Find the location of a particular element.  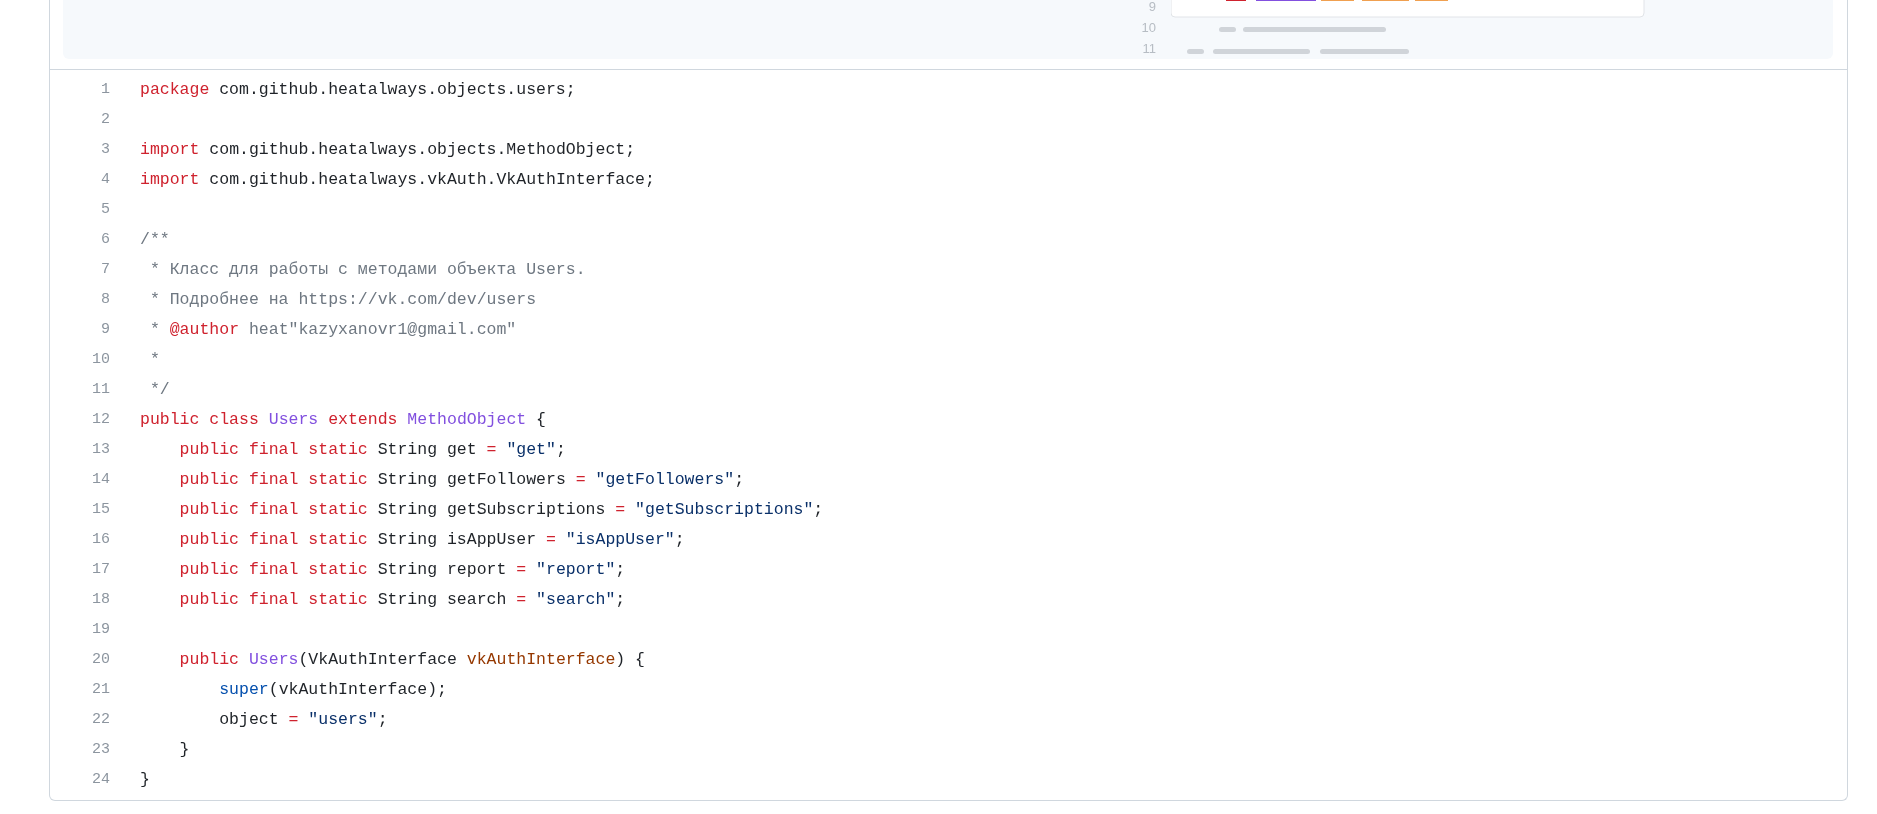

code-line: import com.github.heatalways.objects.MethodObject; is located at coordinates (388, 149).